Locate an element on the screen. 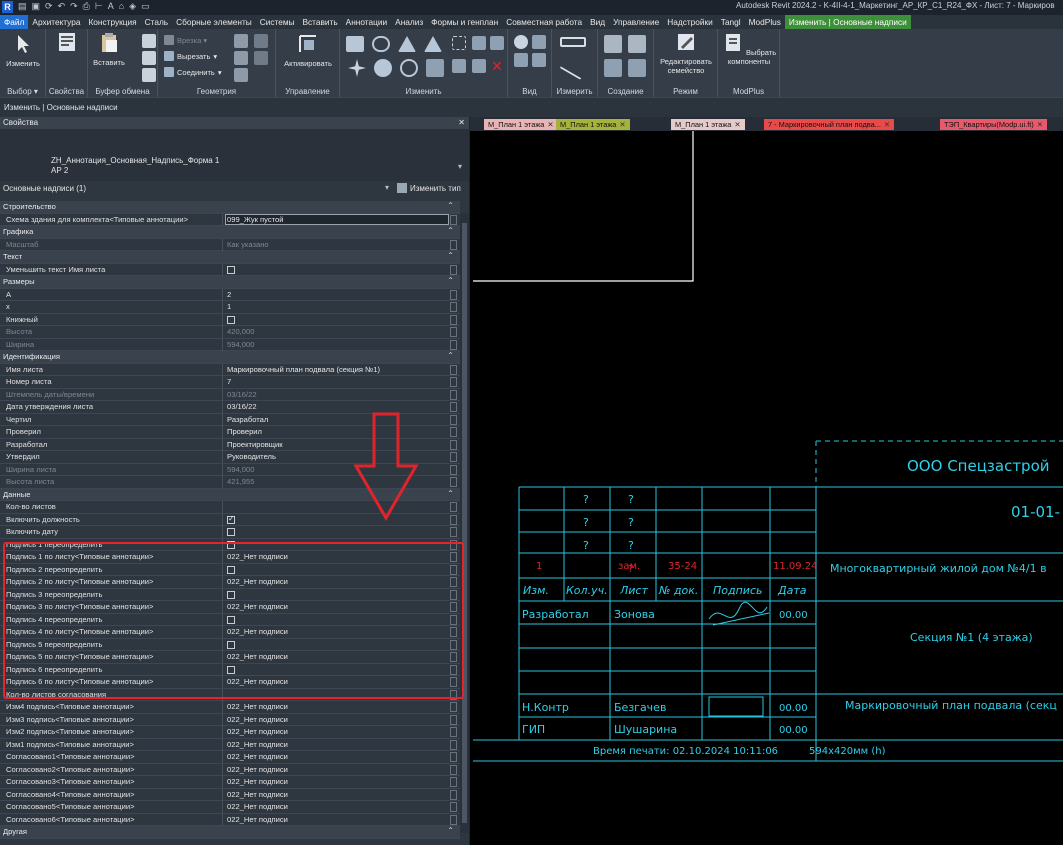 This screenshot has width=1063, height=845. panel-label-select: Выбор ▾ is located at coordinates (22, 91).